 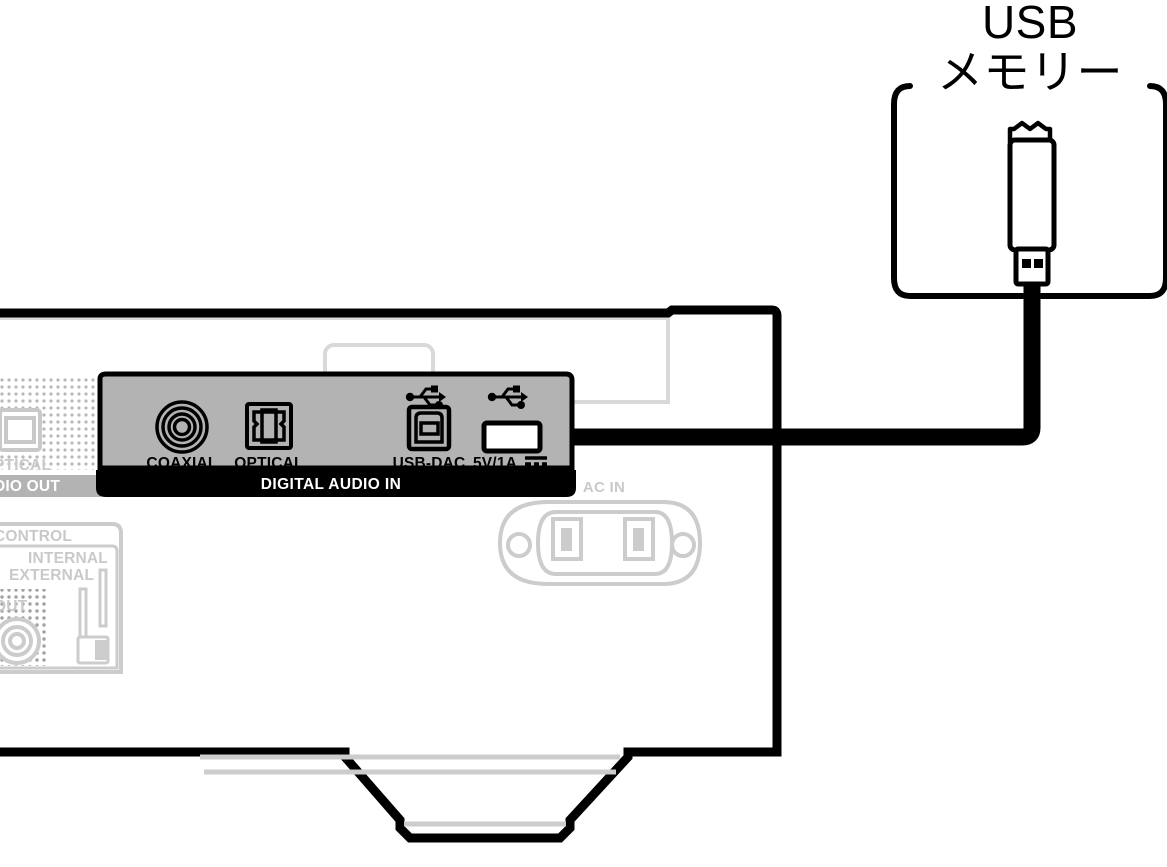 I want to click on control-panel: CONTROL INTERNAL EXTERNAL OUT, so click(x=61, y=598).